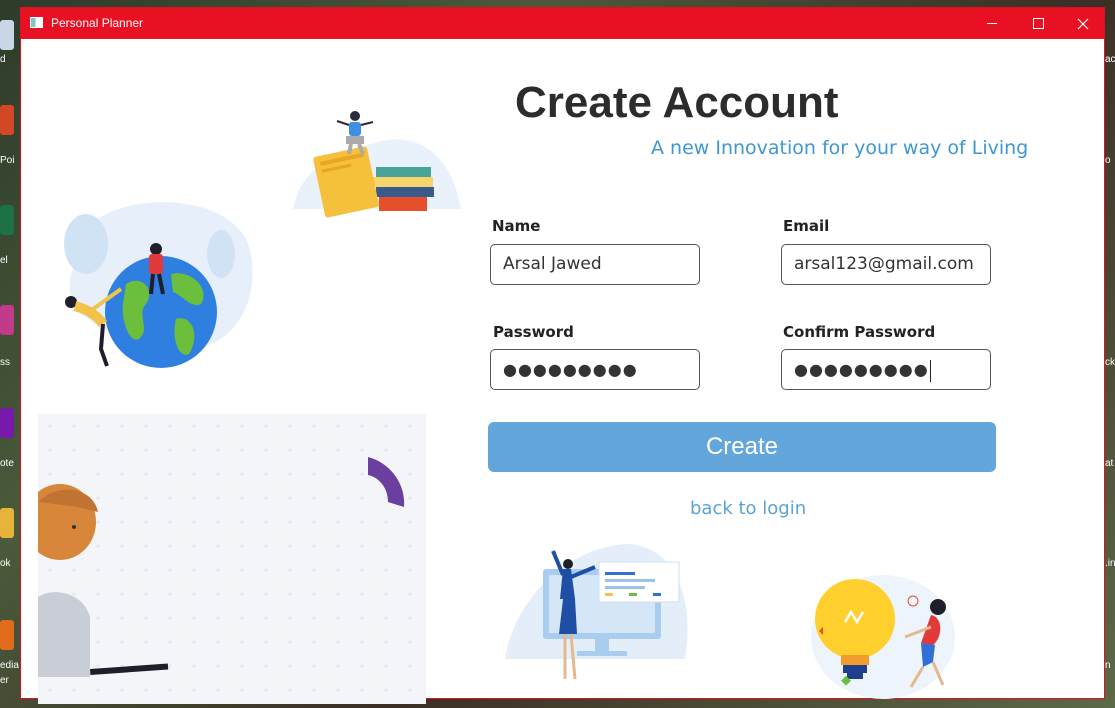 The image size is (1115, 708). Describe the element at coordinates (5, 362) in the screenshot. I see `desktop-icon-label: ss` at that location.